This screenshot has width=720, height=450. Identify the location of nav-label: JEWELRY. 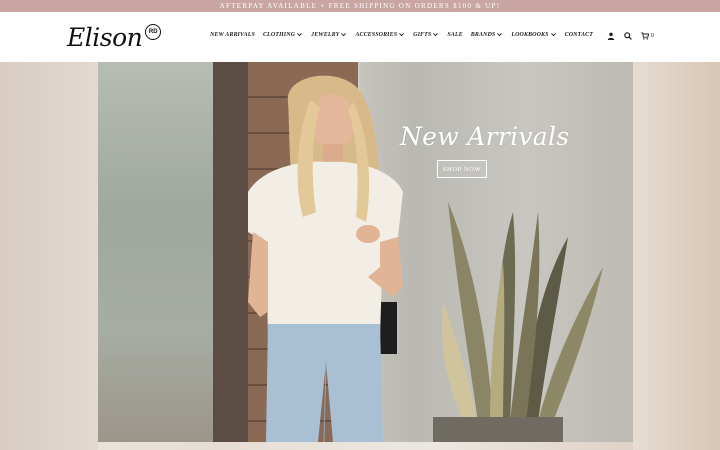
(325, 34).